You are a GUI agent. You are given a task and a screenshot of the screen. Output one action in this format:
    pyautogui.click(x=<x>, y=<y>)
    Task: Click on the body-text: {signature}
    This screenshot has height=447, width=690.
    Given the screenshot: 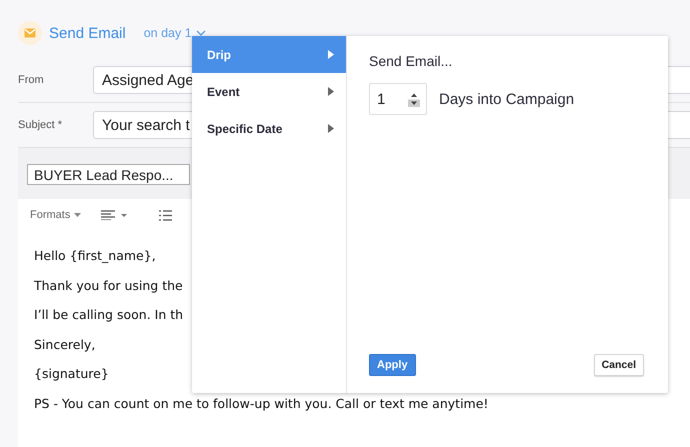 What is the action you would take?
    pyautogui.click(x=71, y=373)
    